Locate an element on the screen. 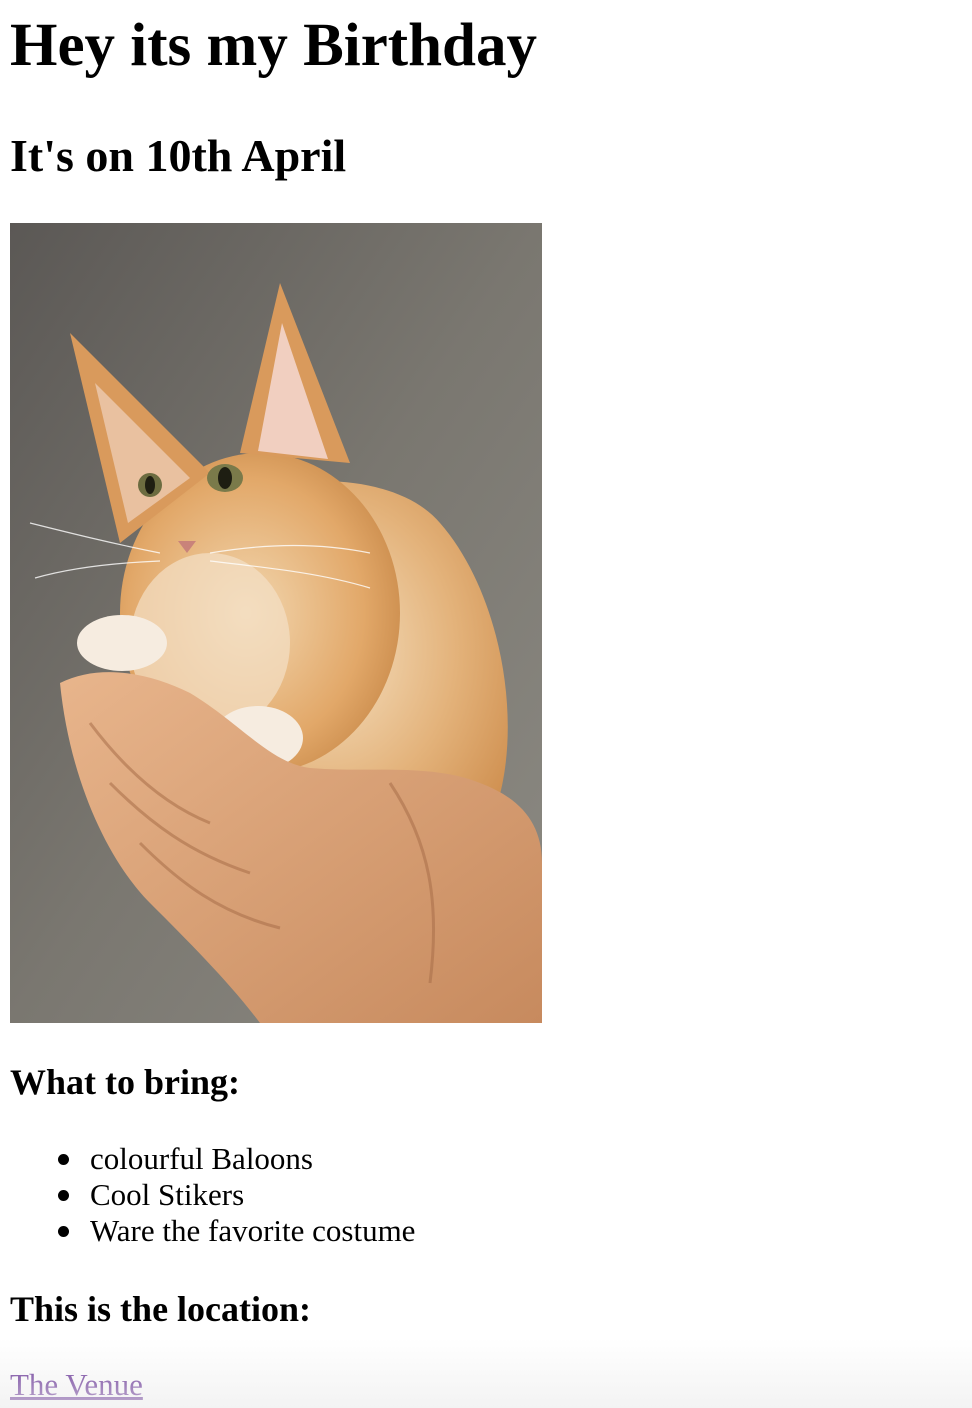 The width and height of the screenshot is (972, 1408). bottom-fade is located at coordinates (486, 1373).